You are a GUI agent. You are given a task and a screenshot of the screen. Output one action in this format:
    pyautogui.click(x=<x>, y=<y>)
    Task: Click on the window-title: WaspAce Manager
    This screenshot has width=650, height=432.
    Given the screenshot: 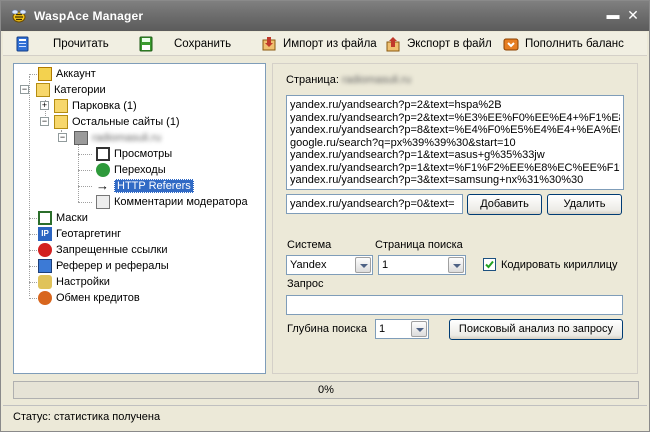 What is the action you would take?
    pyautogui.click(x=89, y=16)
    